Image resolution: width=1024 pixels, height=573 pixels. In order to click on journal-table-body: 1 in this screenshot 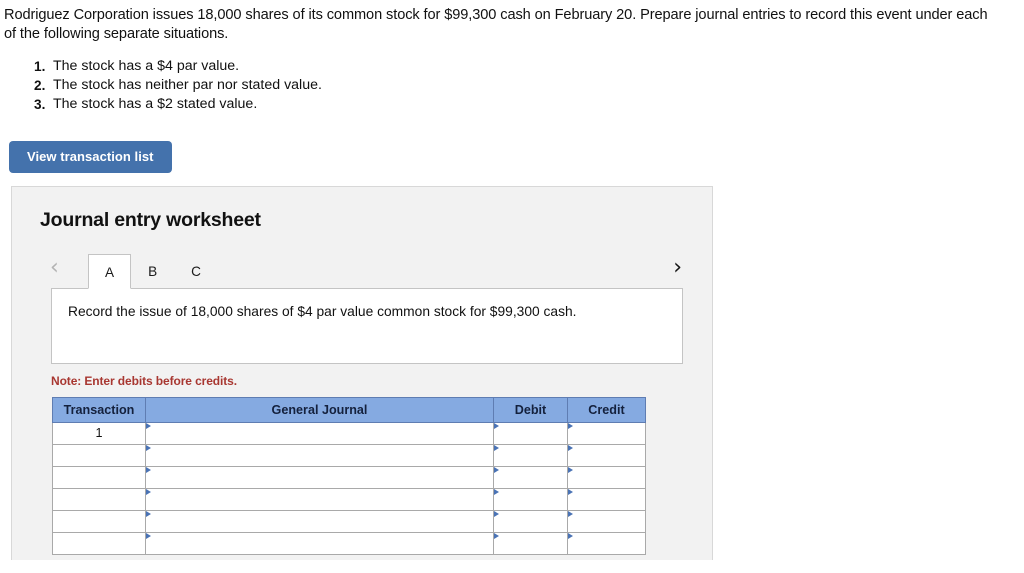, I will do `click(349, 488)`.